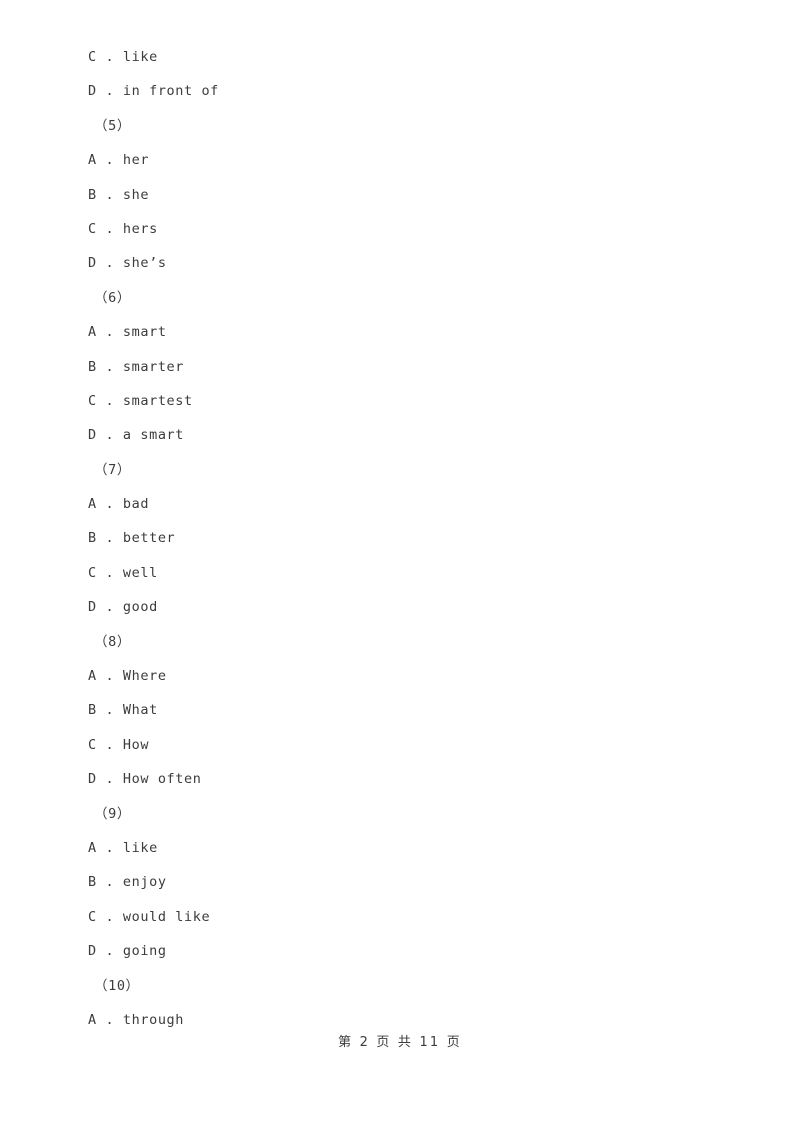 Image resolution: width=800 pixels, height=1132 pixels. Describe the element at coordinates (140, 400) in the screenshot. I see `answer-option: C . smartest` at that location.